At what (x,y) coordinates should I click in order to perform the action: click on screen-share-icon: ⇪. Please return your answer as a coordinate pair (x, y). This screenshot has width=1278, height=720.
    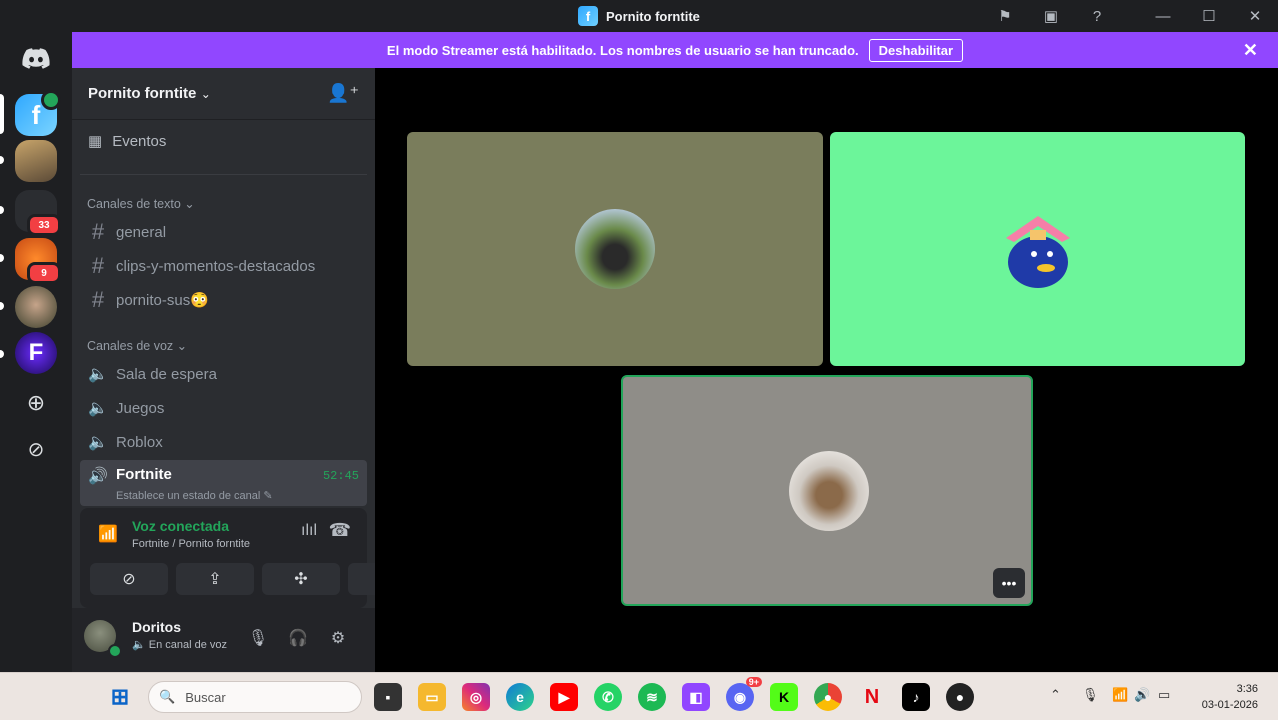
    Looking at the image, I should click on (215, 579).